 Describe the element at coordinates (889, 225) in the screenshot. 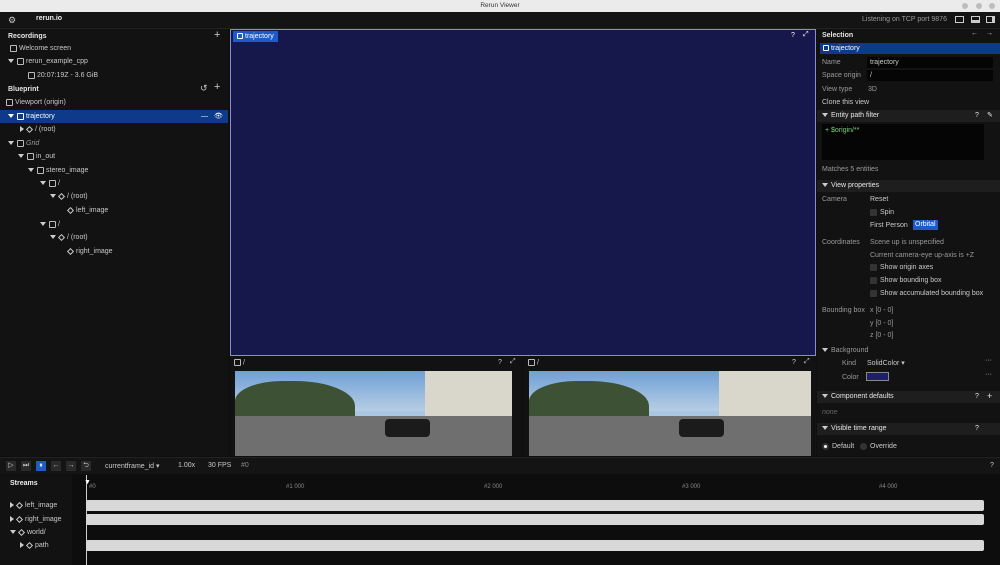

I see `first-person-option: First Person` at that location.